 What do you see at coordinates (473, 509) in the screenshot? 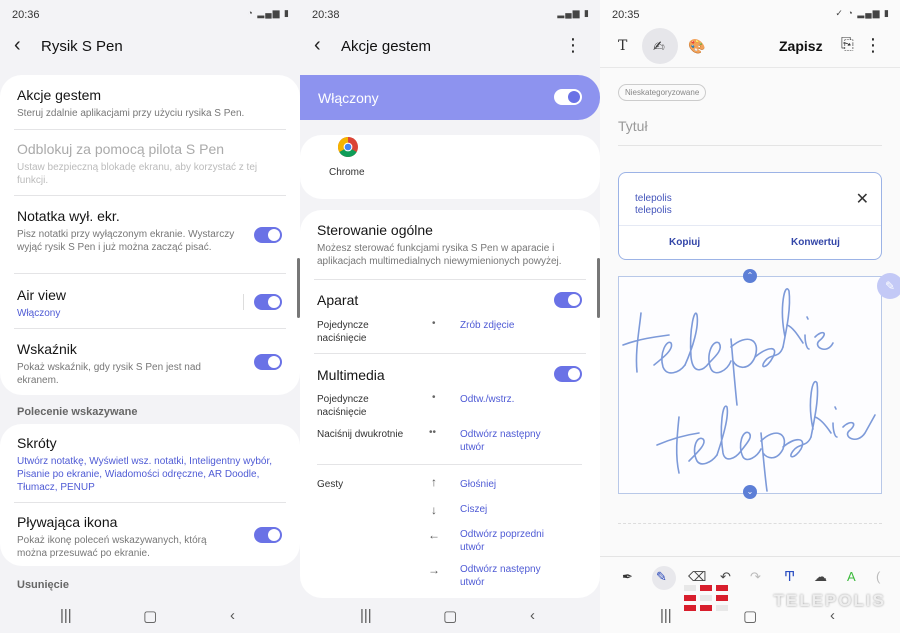
I see `gesture-down-action: Ciszej` at bounding box center [473, 509].